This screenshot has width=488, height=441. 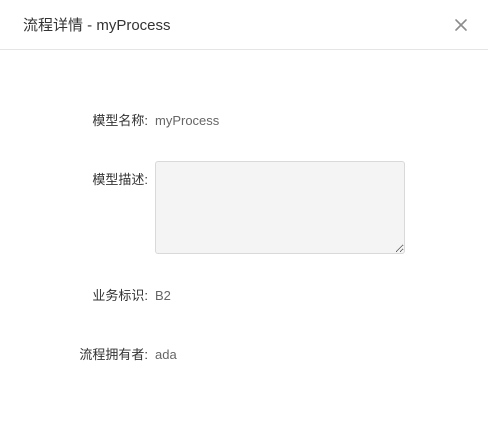 What do you see at coordinates (163, 295) in the screenshot?
I see `business-key-value: B2` at bounding box center [163, 295].